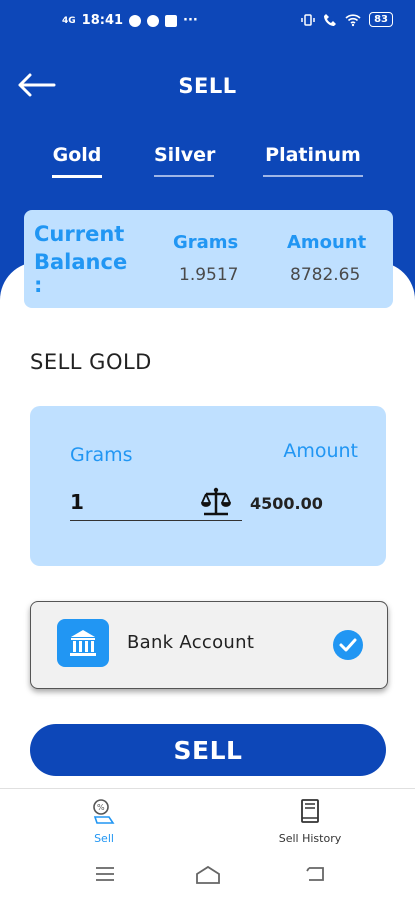 This screenshot has height=900, width=415. I want to click on sell-icon: %, so click(104, 811).